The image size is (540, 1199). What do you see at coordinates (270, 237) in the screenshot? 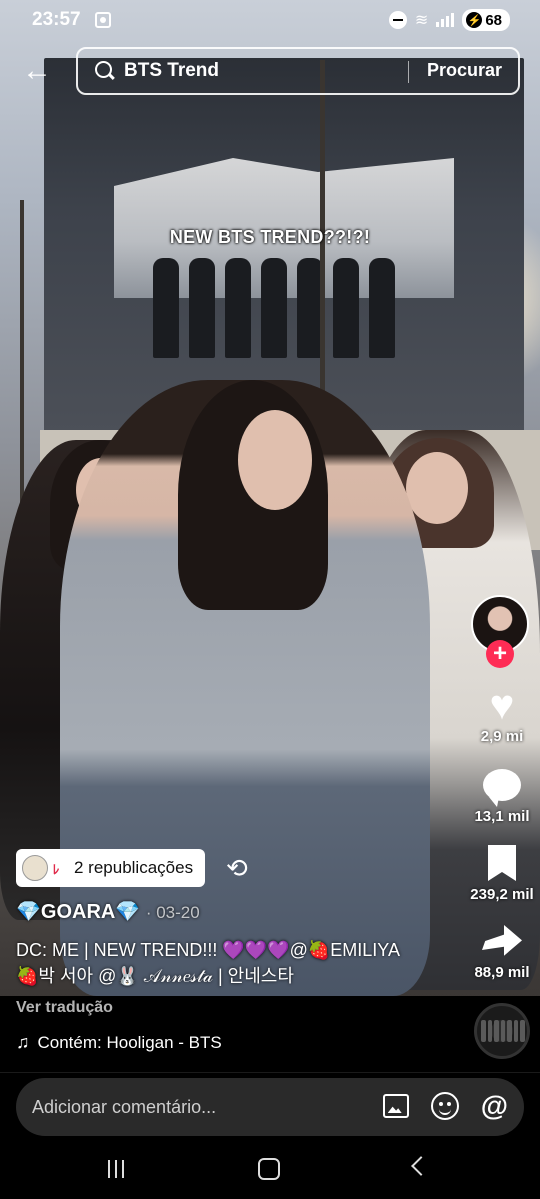
I see `video-overlay-text: NEW BTS TREND??!?!` at bounding box center [270, 237].